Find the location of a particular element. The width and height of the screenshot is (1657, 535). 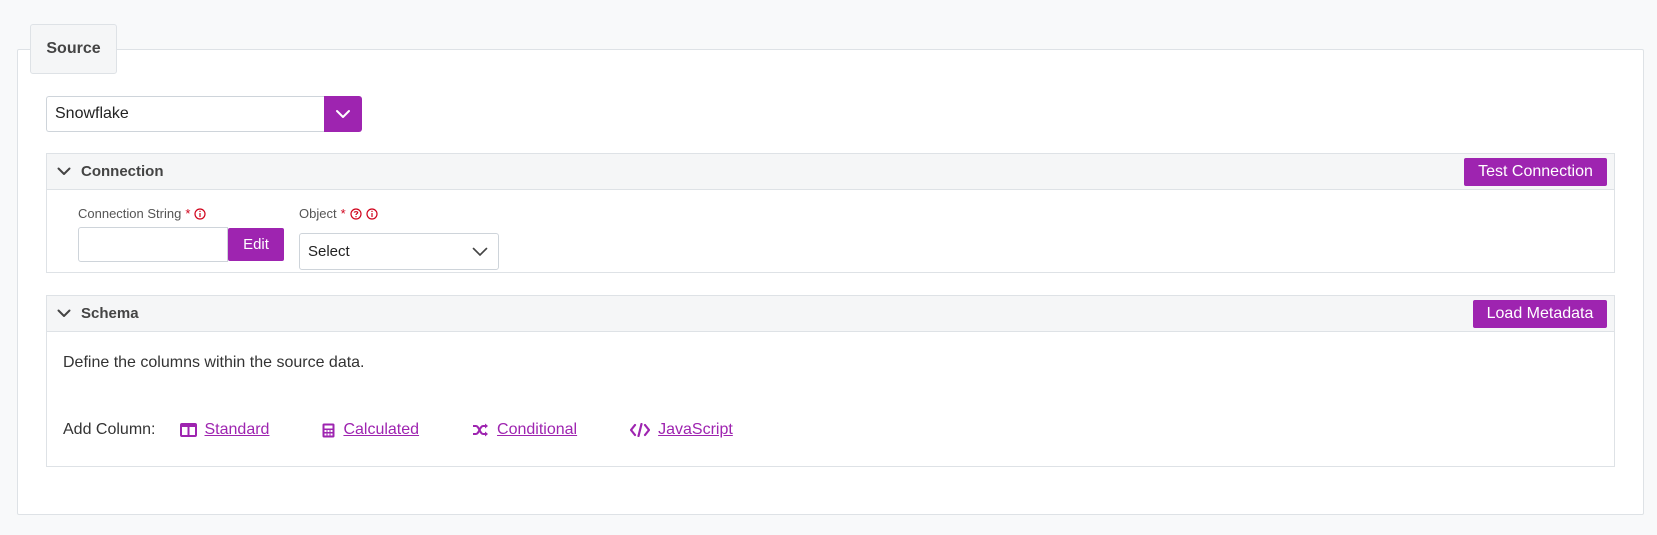

add-standard-column-link: Standard is located at coordinates (224, 430).